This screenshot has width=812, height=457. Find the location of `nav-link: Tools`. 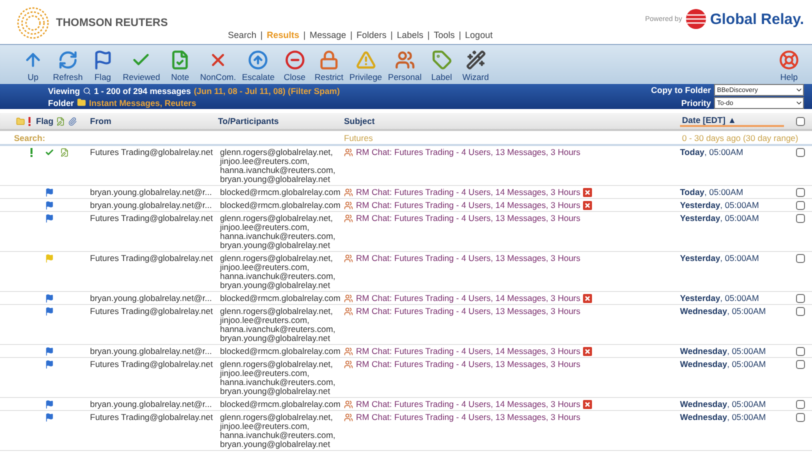

nav-link: Tools is located at coordinates (444, 35).